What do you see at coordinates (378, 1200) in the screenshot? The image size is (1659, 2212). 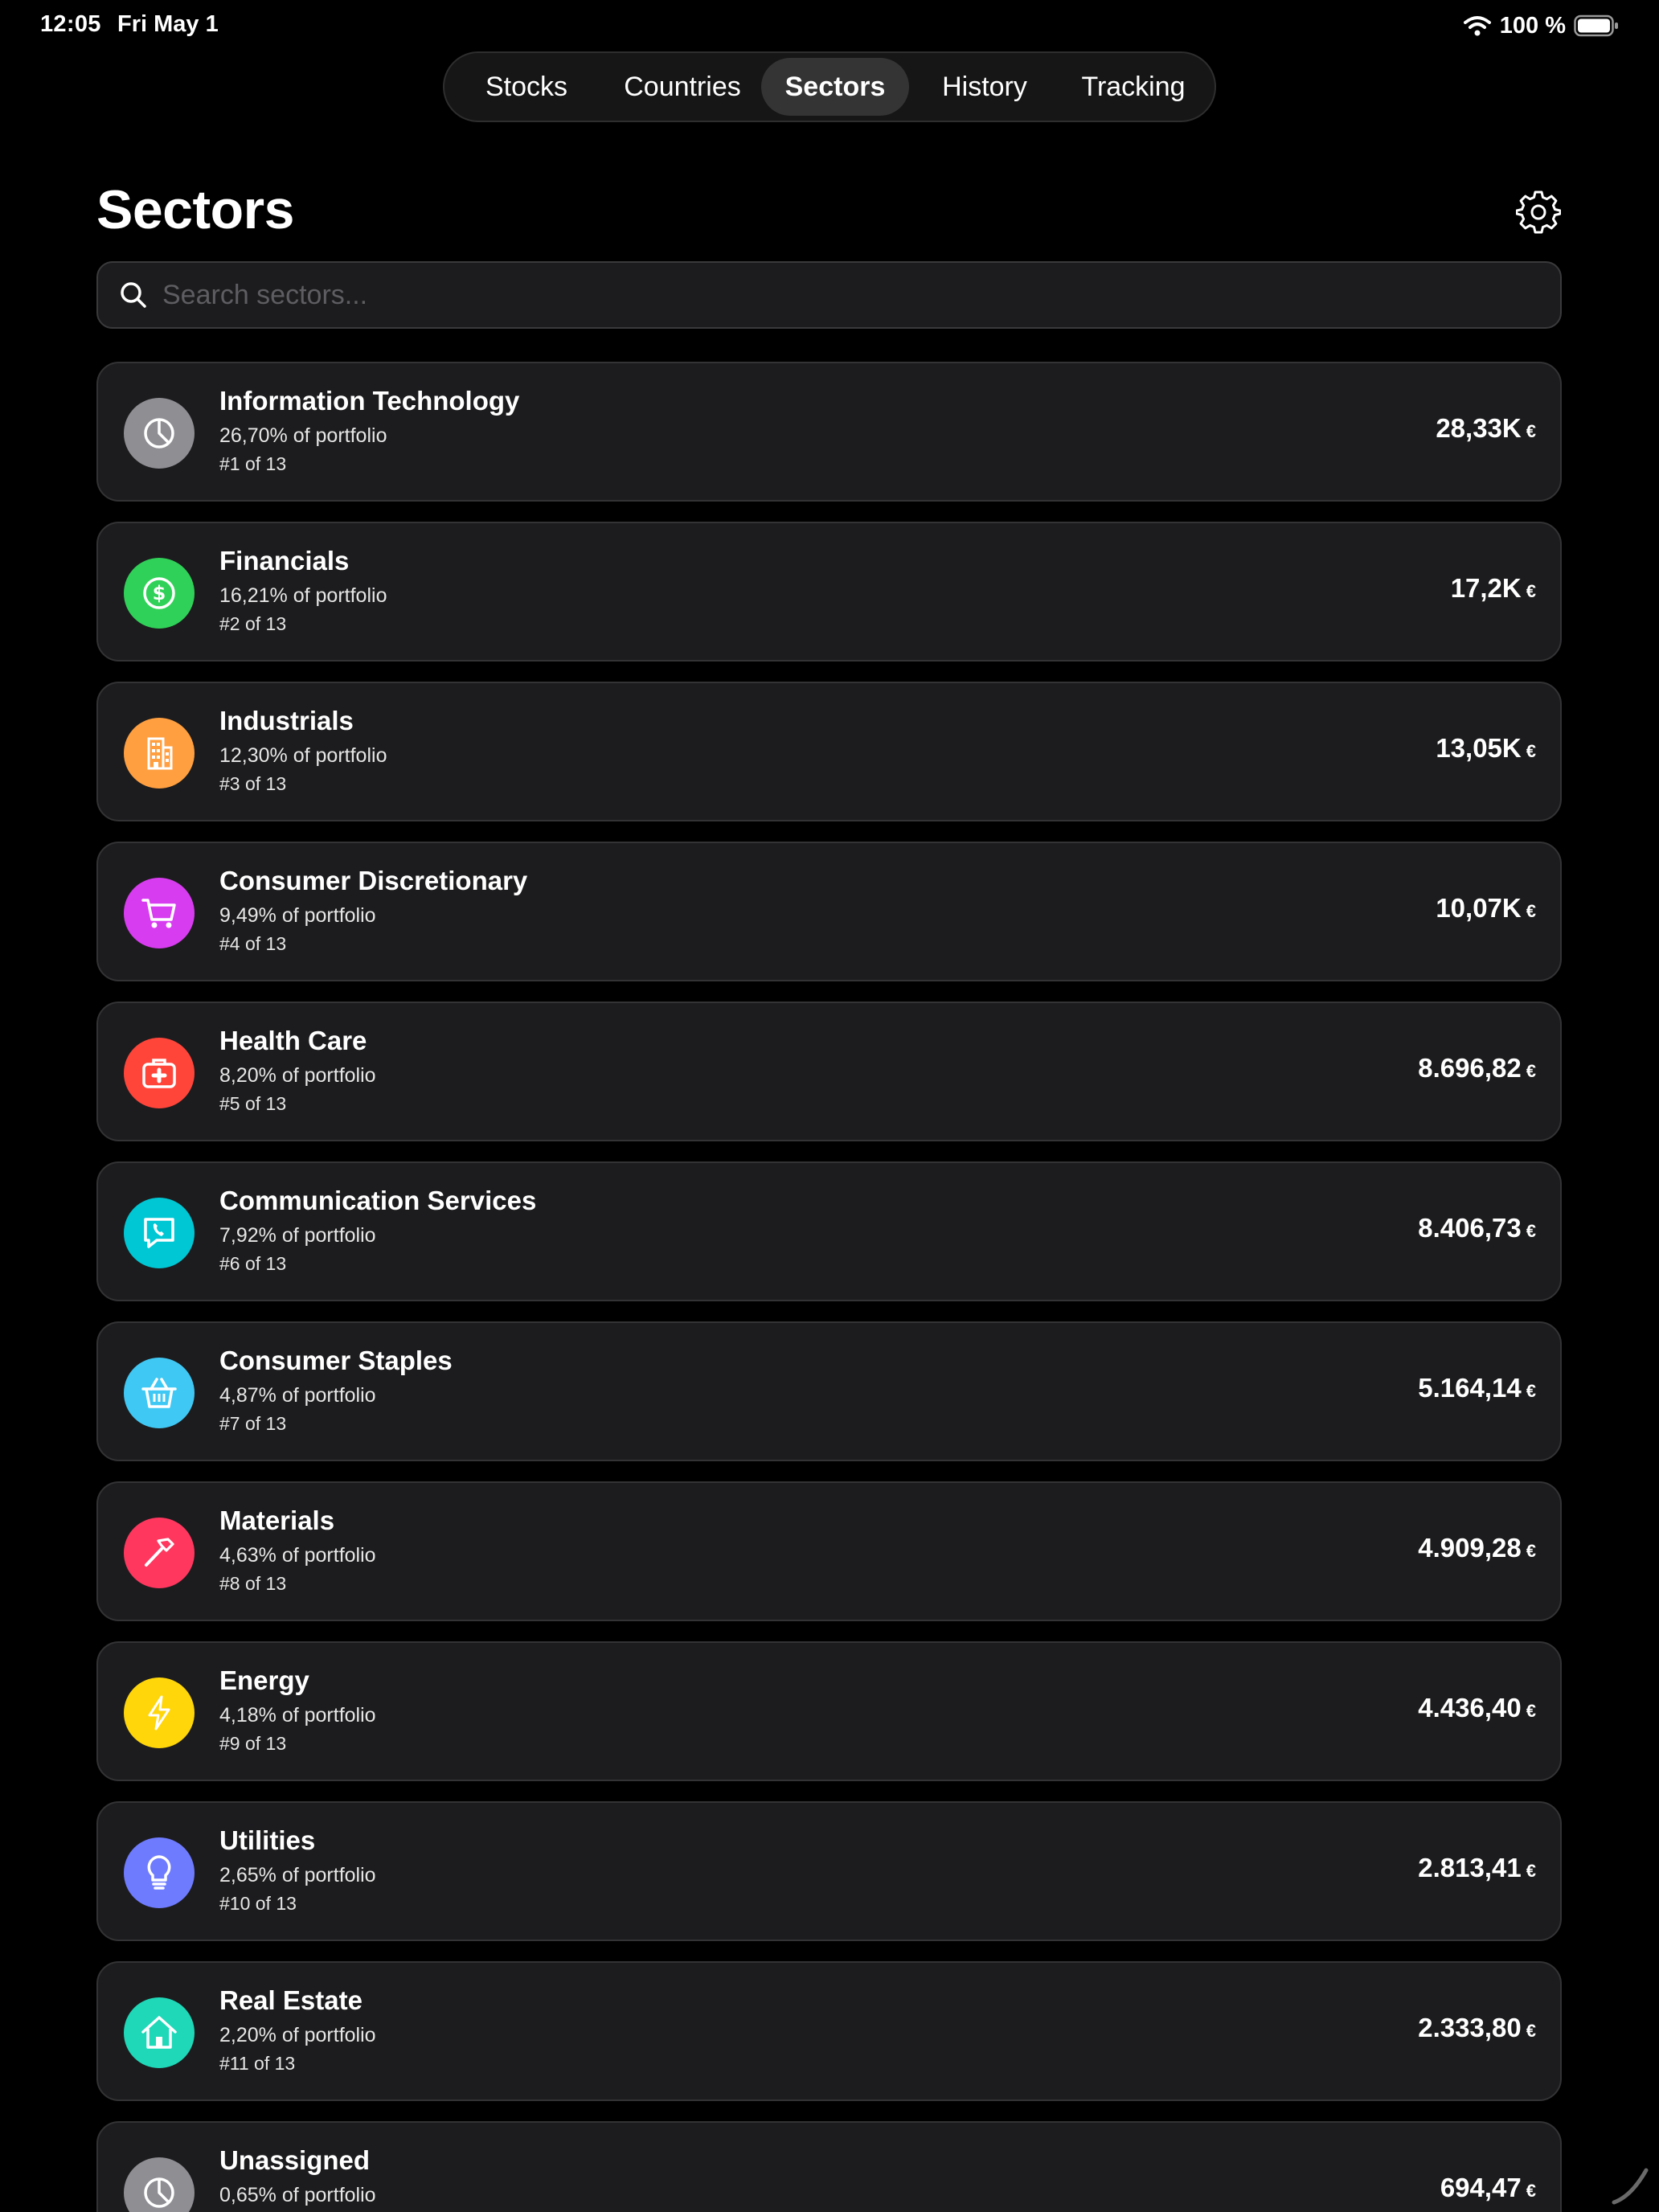 I see `sector-name: Communication Services` at bounding box center [378, 1200].